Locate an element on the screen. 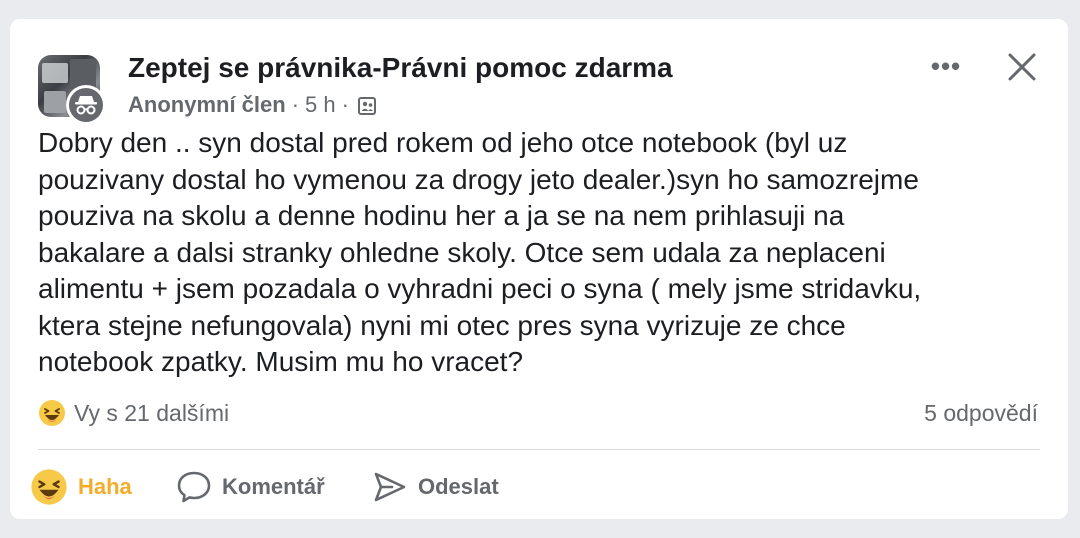  more-horizontal-icon: ••• is located at coordinates (946, 66).